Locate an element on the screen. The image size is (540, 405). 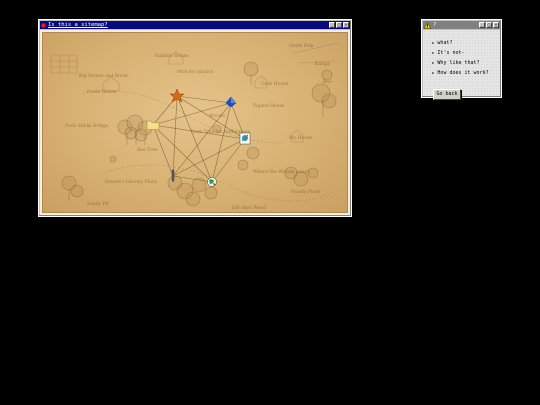
globe-icon is located at coordinates (212, 182).